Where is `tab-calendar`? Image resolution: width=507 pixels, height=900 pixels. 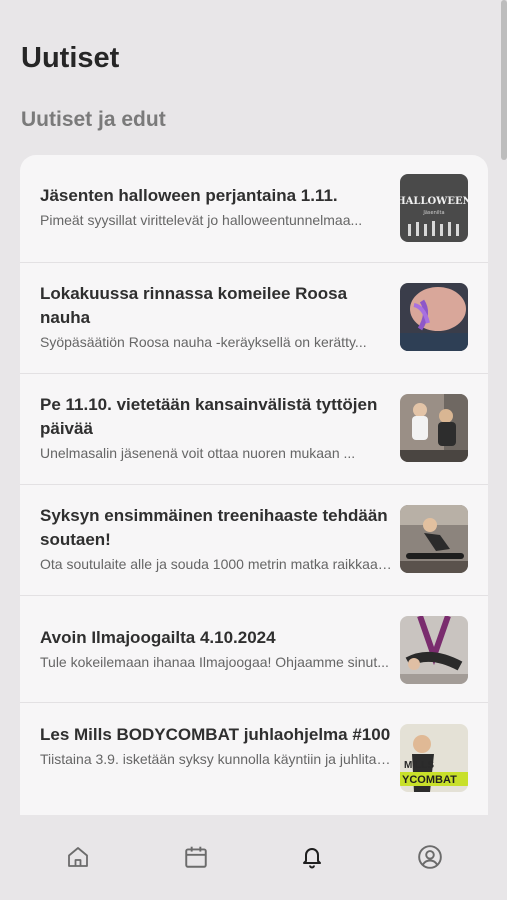
tab-calendar is located at coordinates (196, 859).